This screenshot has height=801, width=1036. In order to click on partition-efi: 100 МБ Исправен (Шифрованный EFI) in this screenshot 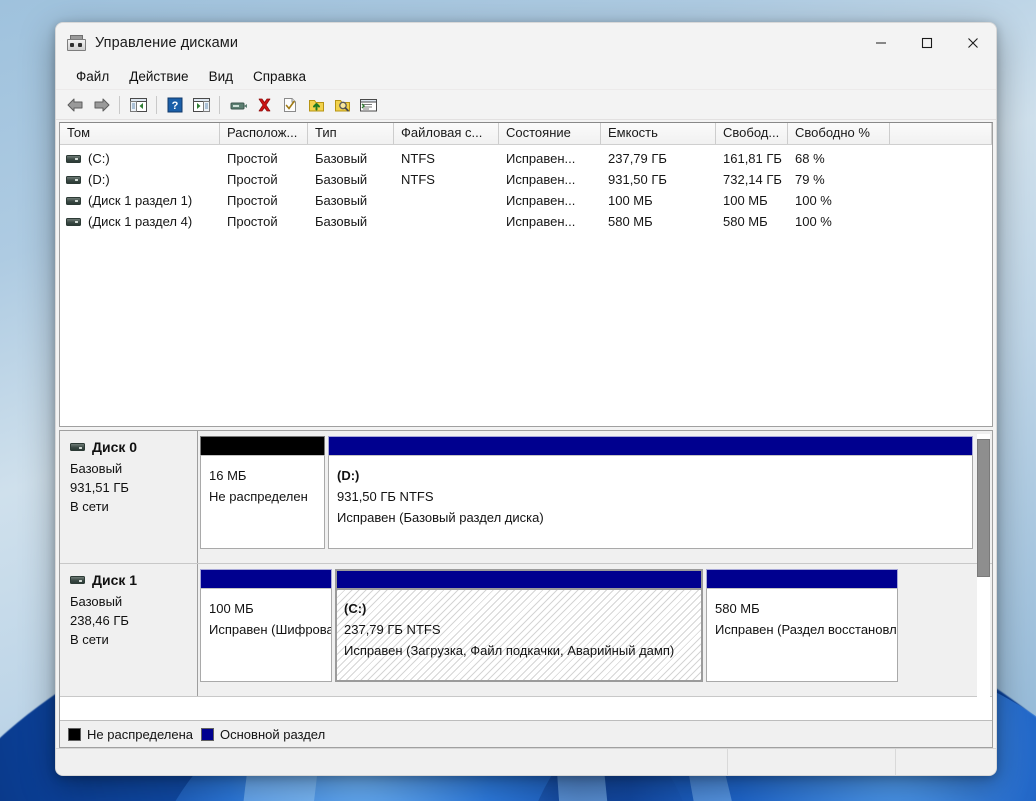, I will do `click(266, 625)`.